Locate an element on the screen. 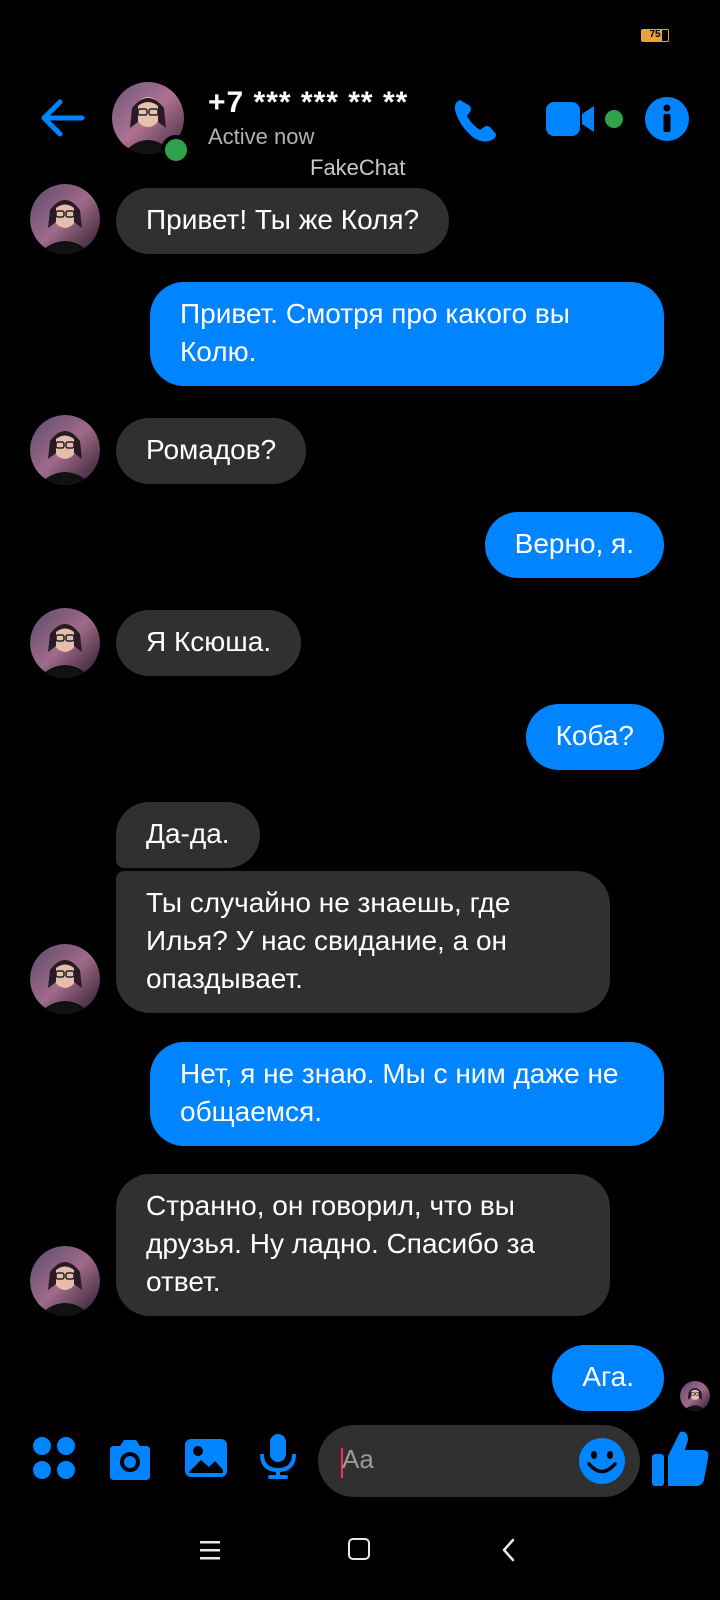 The width and height of the screenshot is (720, 1600). camera-icon is located at coordinates (130, 1460).